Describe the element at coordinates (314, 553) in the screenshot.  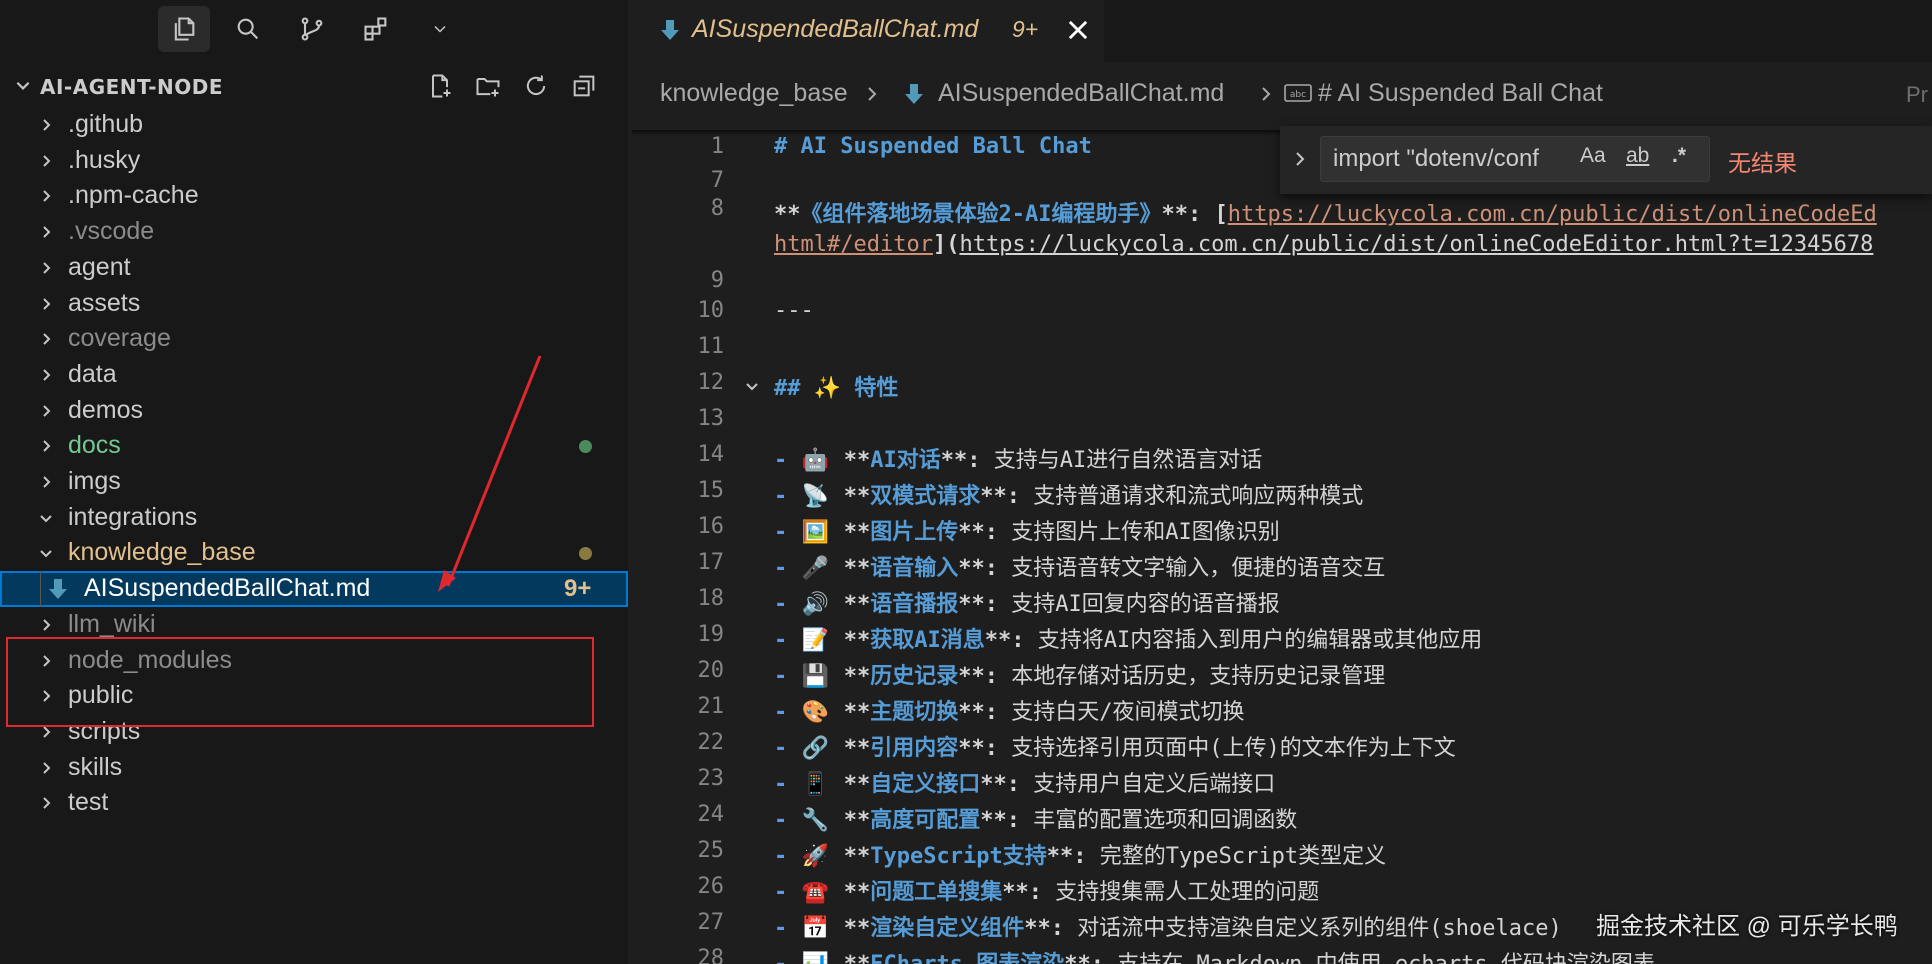
I see `tree-folder-item: knowledge_base` at that location.